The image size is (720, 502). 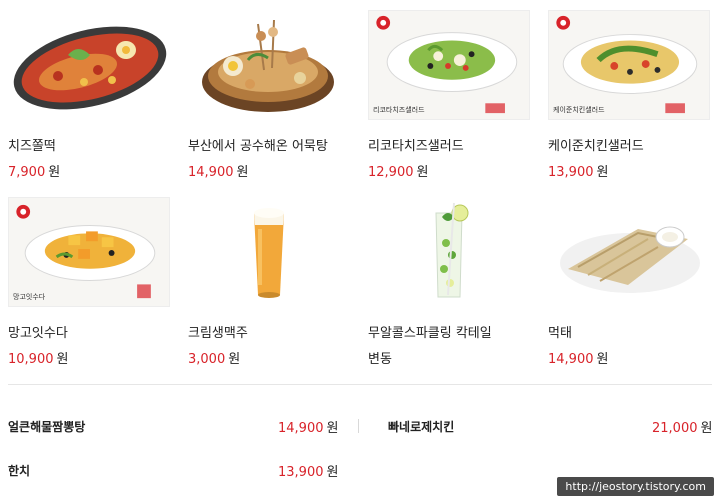 I want to click on mango-dessert-photo: 망고잇수다, so click(x=89, y=252).